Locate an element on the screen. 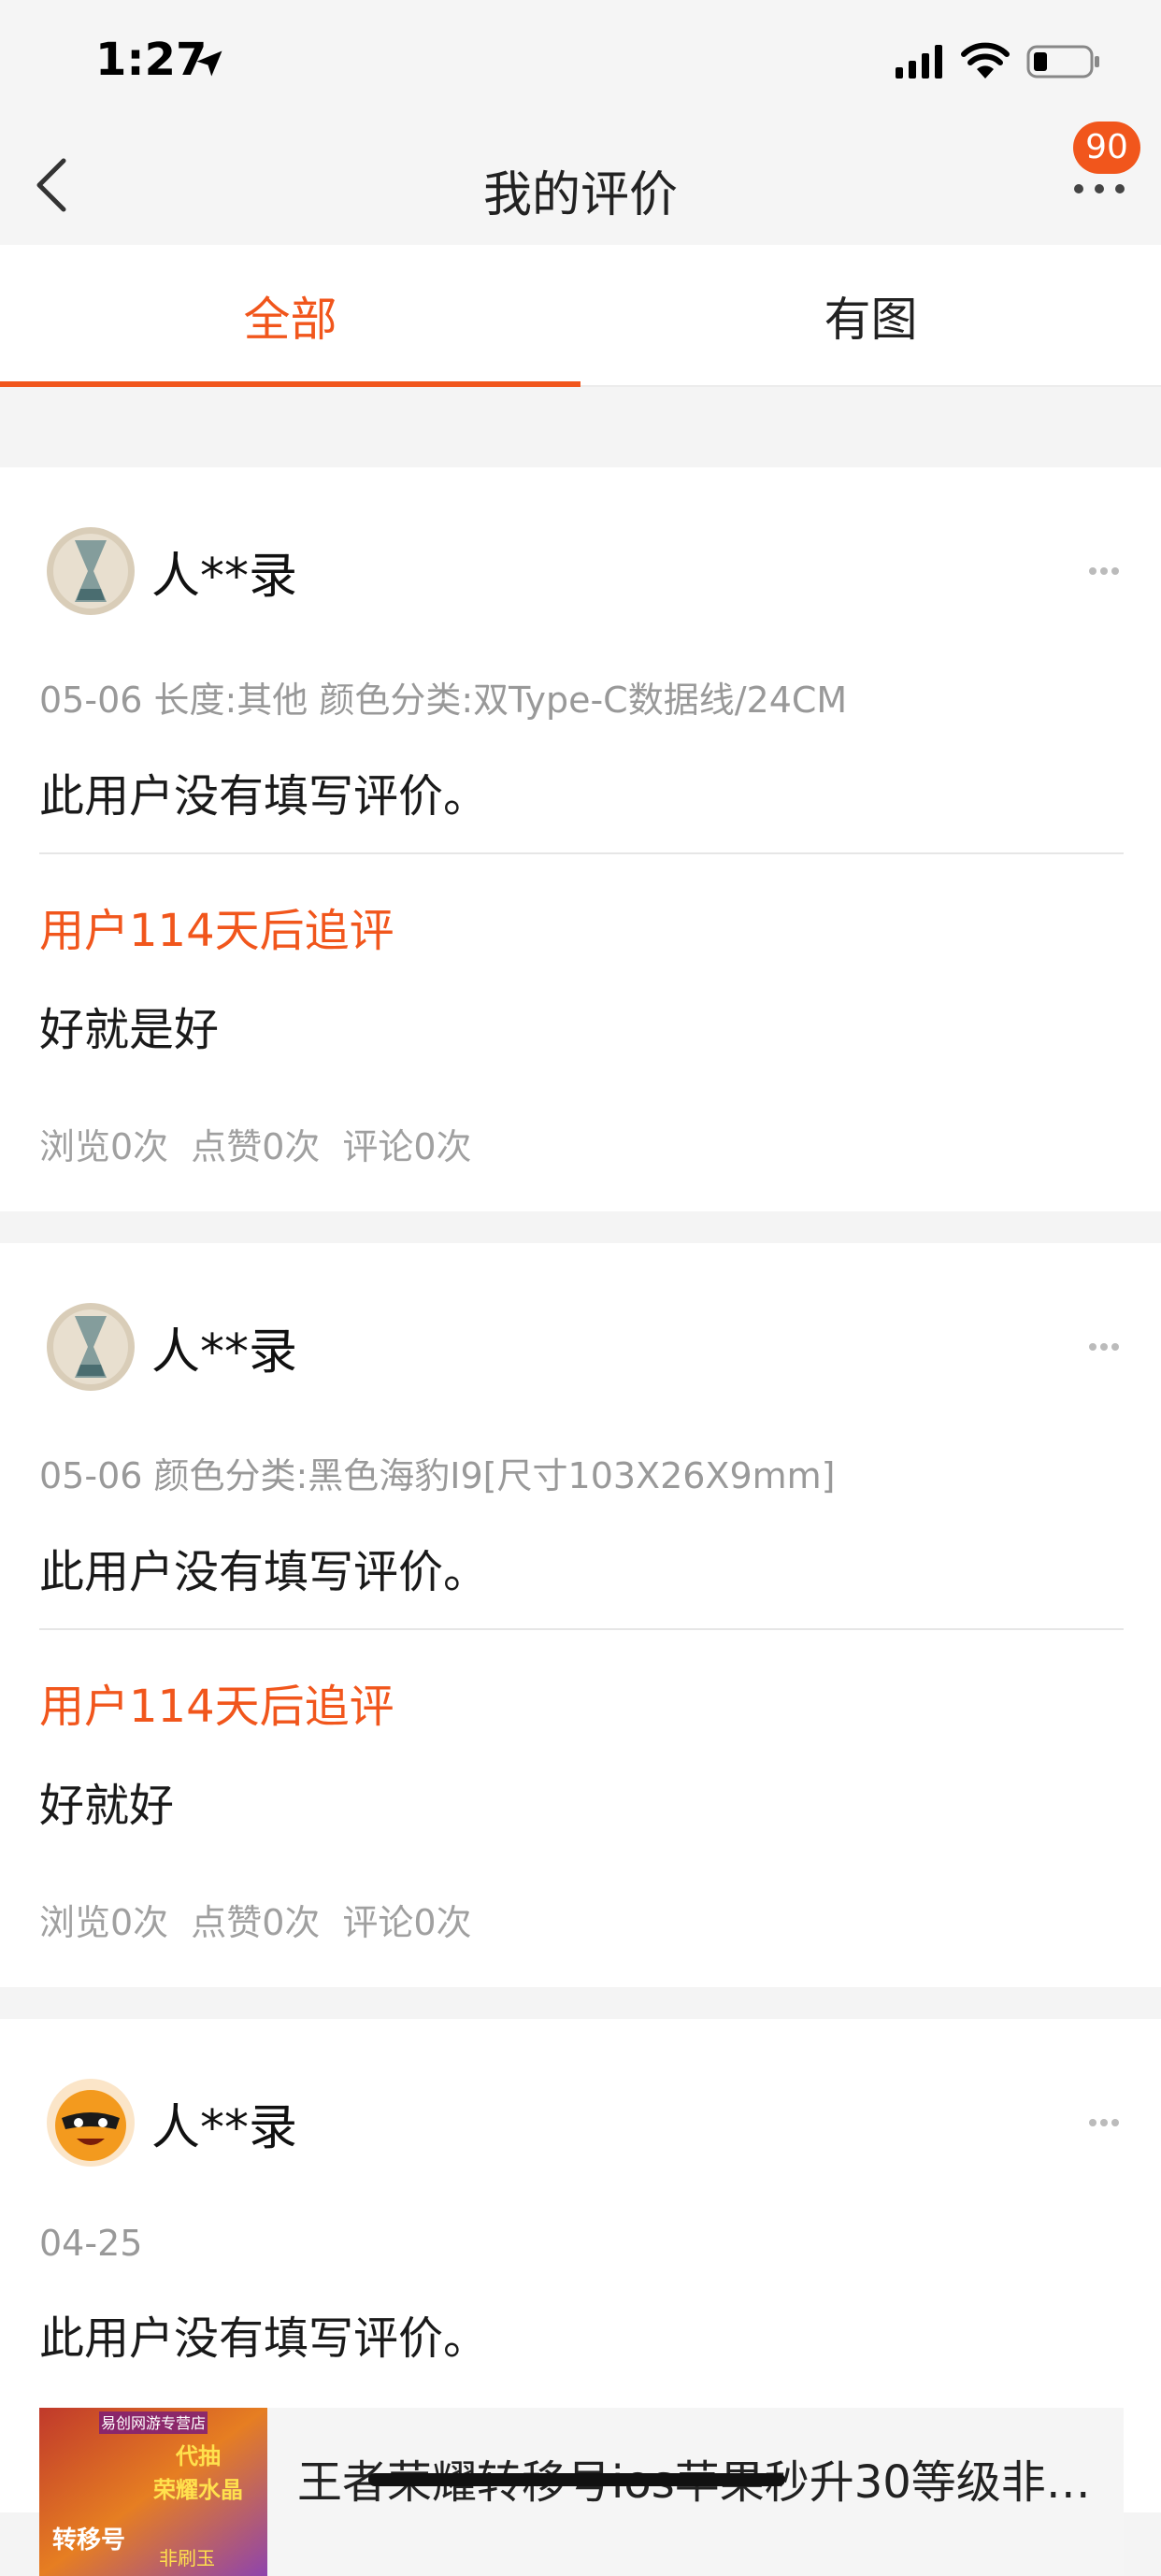 The image size is (1161, 2576). product-image-icon: 易创网游专营店 代抽 荣耀水晶 转移号 非刷玉 is located at coordinates (153, 2492).